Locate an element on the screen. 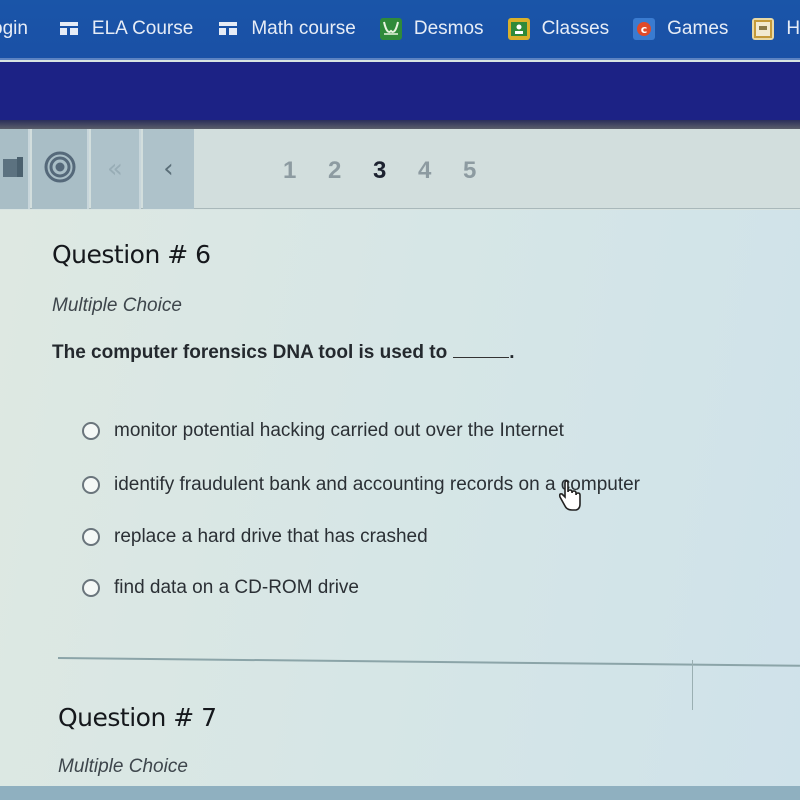 Image resolution: width=800 pixels, height=800 pixels. question-title: Question # 6 is located at coordinates (131, 254).